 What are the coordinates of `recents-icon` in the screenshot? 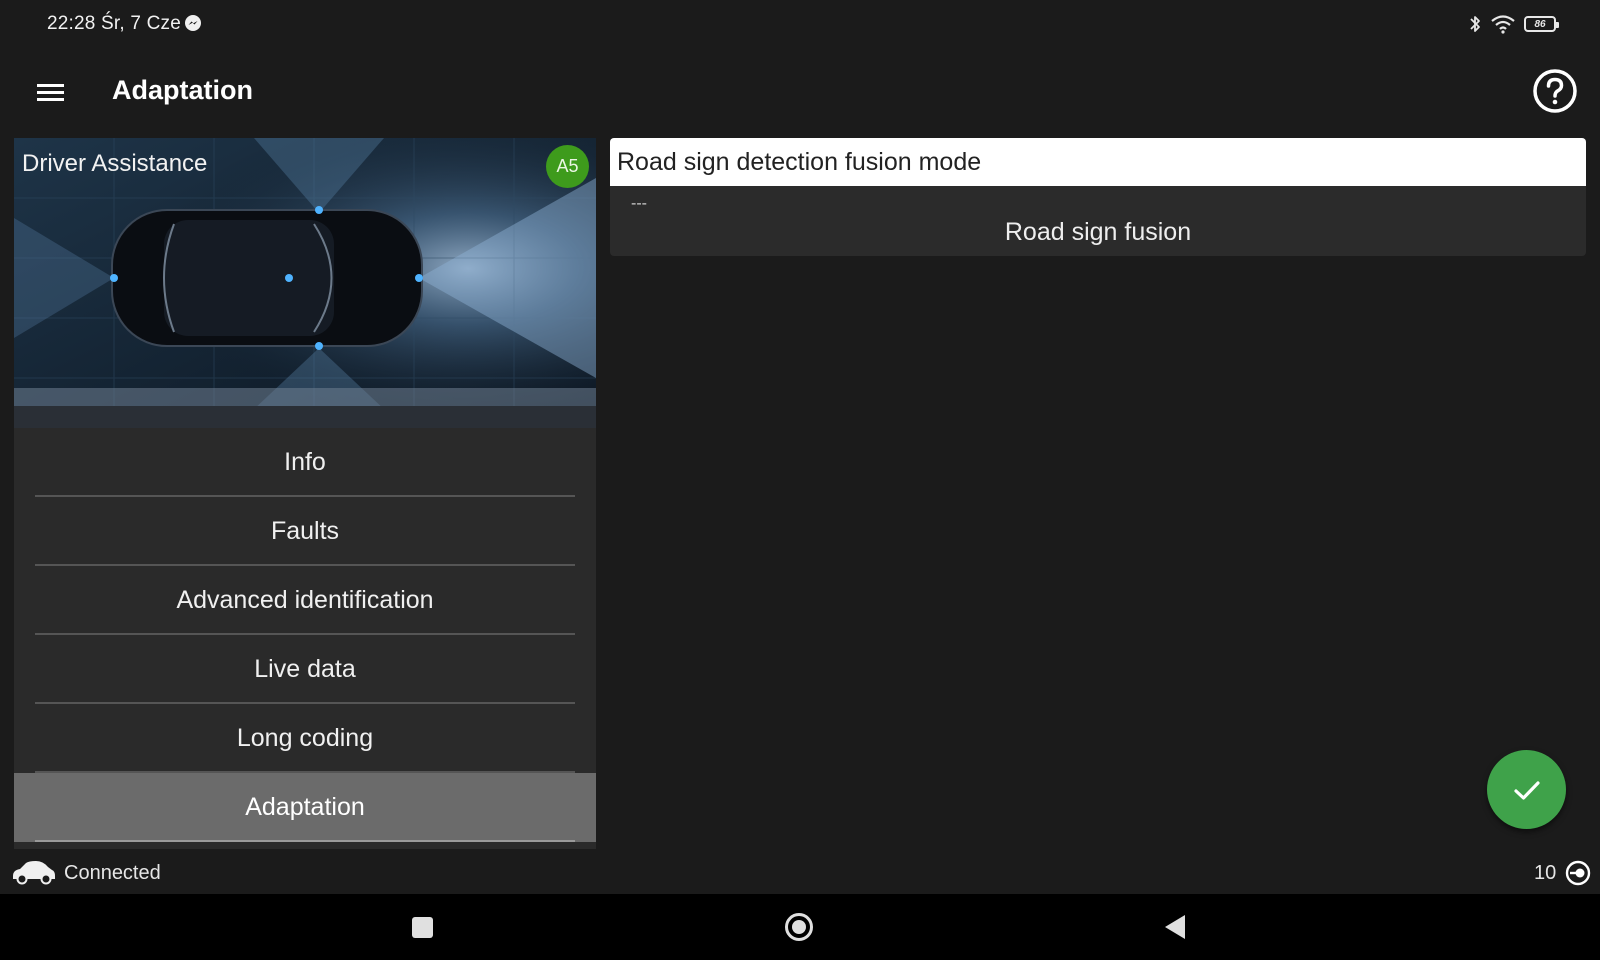 It's located at (422, 927).